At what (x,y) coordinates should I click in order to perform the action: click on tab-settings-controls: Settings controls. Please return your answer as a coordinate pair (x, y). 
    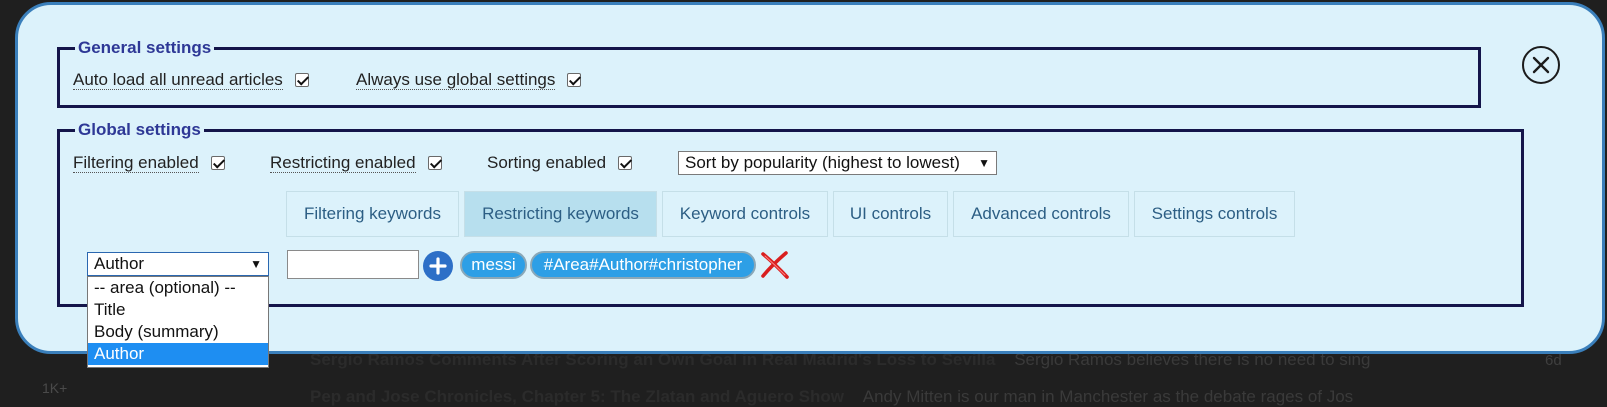
    Looking at the image, I should click on (1214, 214).